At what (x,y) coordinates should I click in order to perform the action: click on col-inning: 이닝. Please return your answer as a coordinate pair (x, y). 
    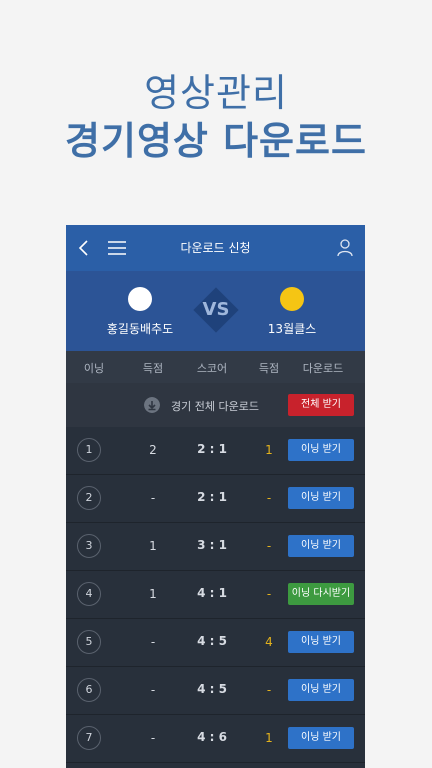
    Looking at the image, I should click on (94, 368).